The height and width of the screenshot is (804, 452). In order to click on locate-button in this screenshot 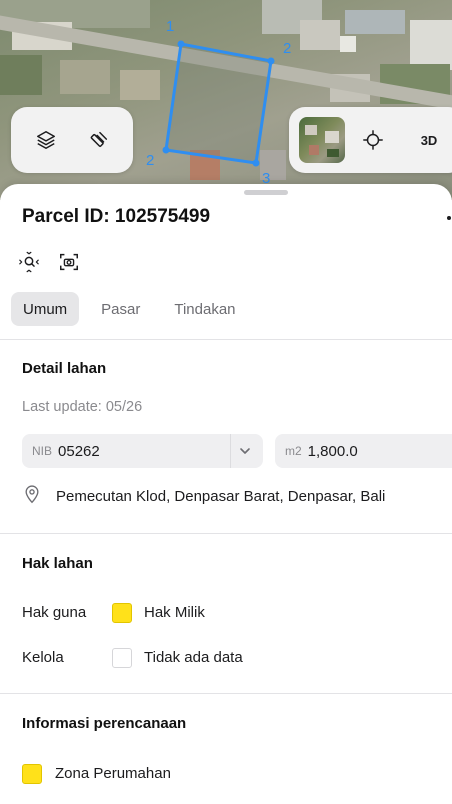, I will do `click(373, 140)`.